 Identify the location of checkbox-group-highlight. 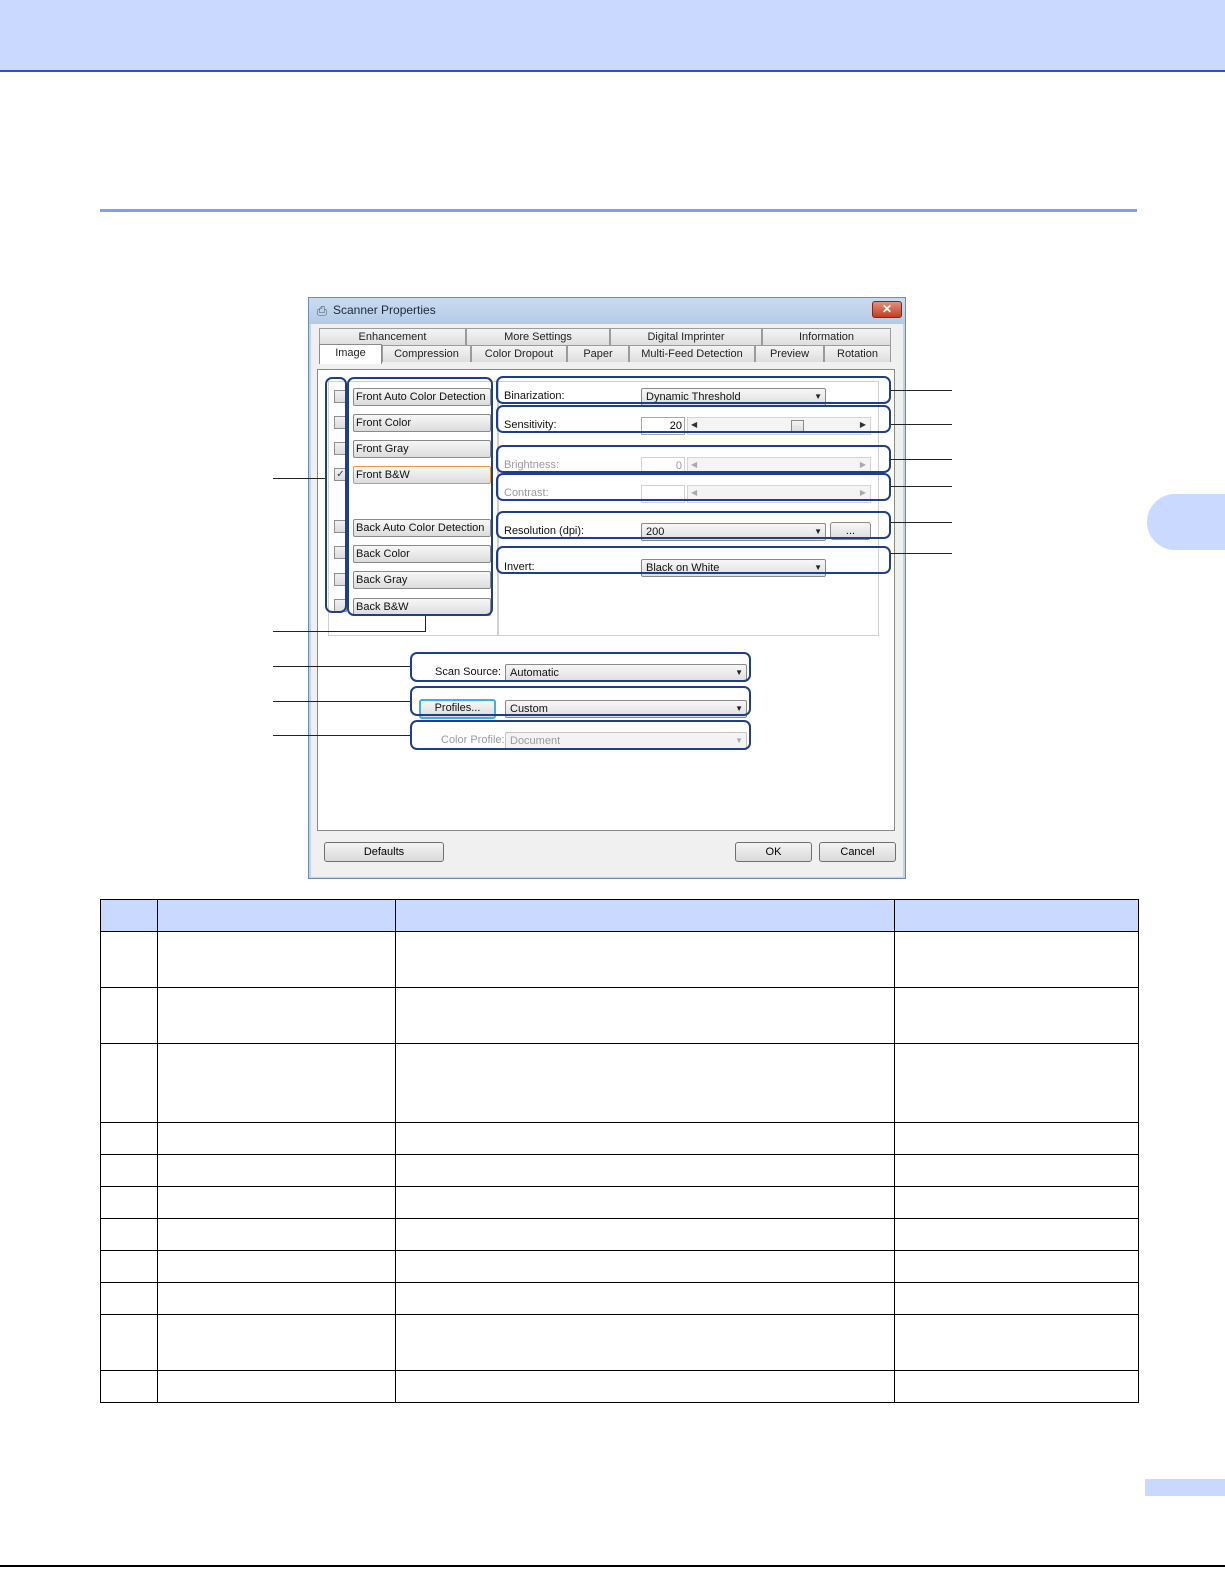
(336, 495).